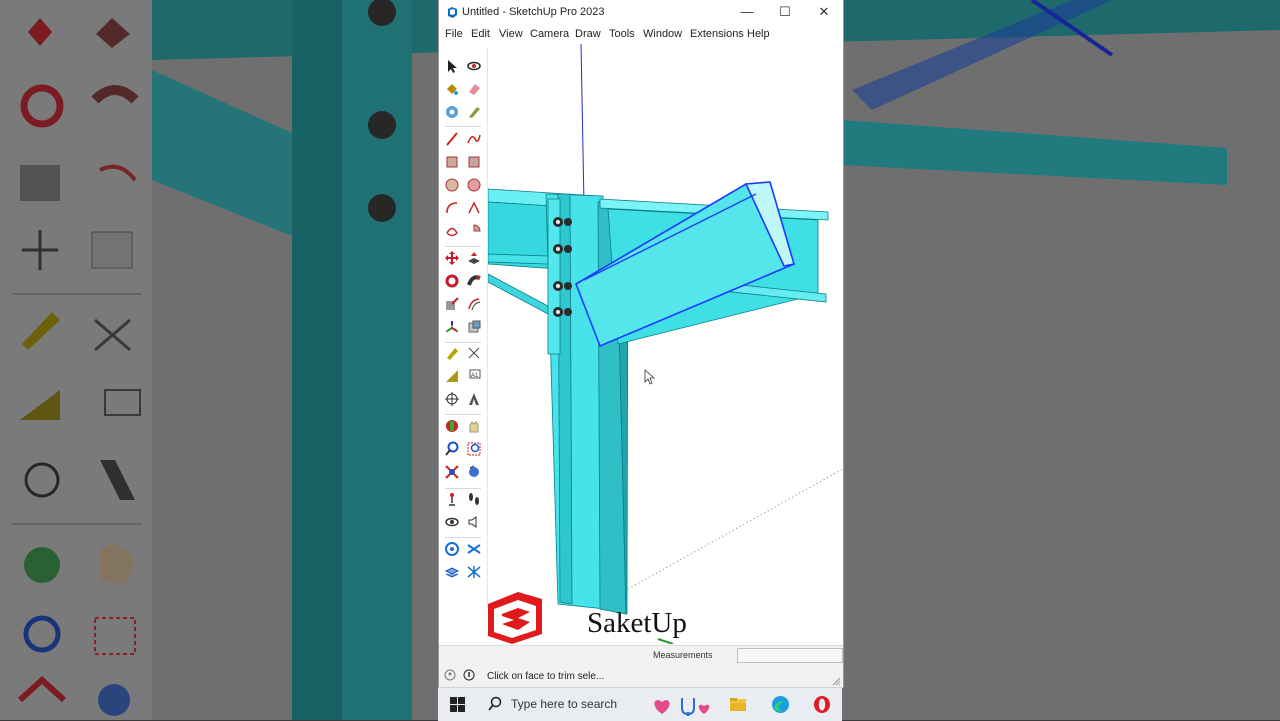 Image resolution: width=1280 pixels, height=721 pixels. Describe the element at coordinates (452, 327) in the screenshot. I see `axes-icon` at that location.